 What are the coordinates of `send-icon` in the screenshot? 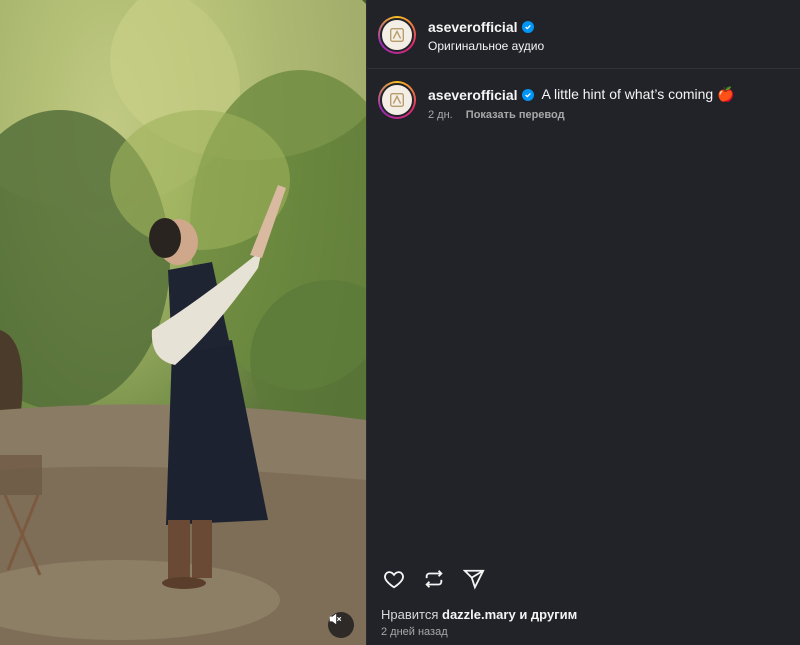 It's located at (474, 579).